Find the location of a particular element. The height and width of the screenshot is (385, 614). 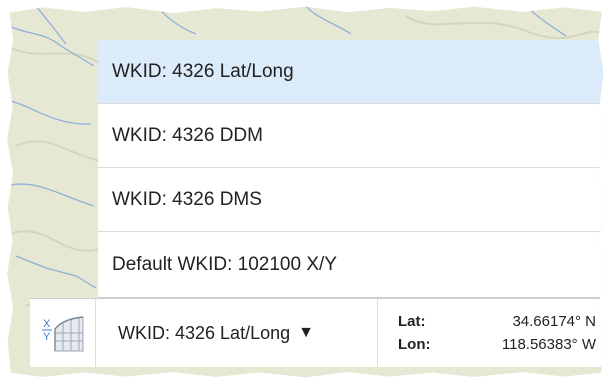

lon-label: Lon: is located at coordinates (414, 344).